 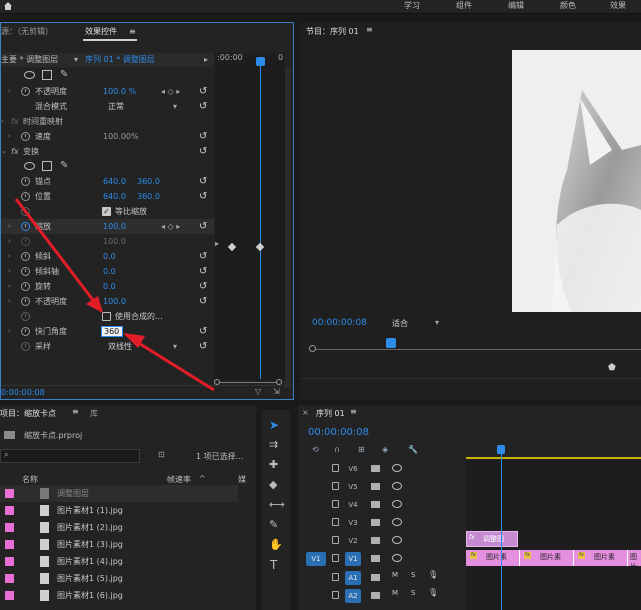 I want to click on home-icon, so click(x=8, y=6).